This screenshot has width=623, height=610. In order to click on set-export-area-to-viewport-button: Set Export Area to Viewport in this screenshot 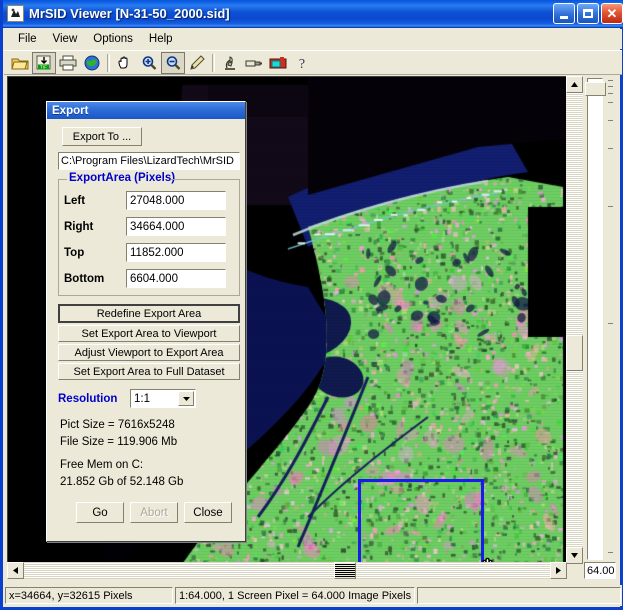, I will do `click(149, 333)`.